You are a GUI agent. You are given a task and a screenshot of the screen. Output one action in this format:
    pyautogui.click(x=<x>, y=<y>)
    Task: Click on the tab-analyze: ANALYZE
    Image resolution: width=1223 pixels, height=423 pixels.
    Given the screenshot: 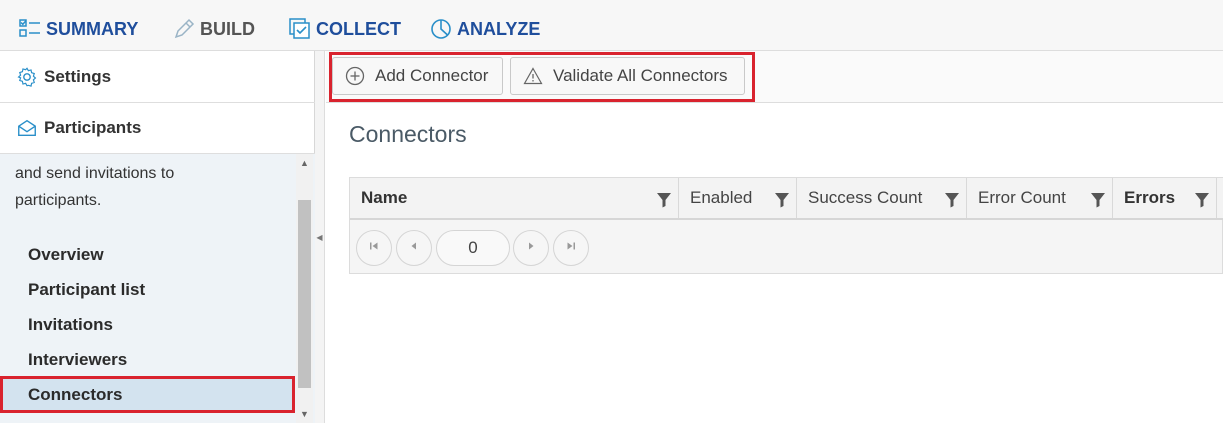 What is the action you would take?
    pyautogui.click(x=484, y=29)
    